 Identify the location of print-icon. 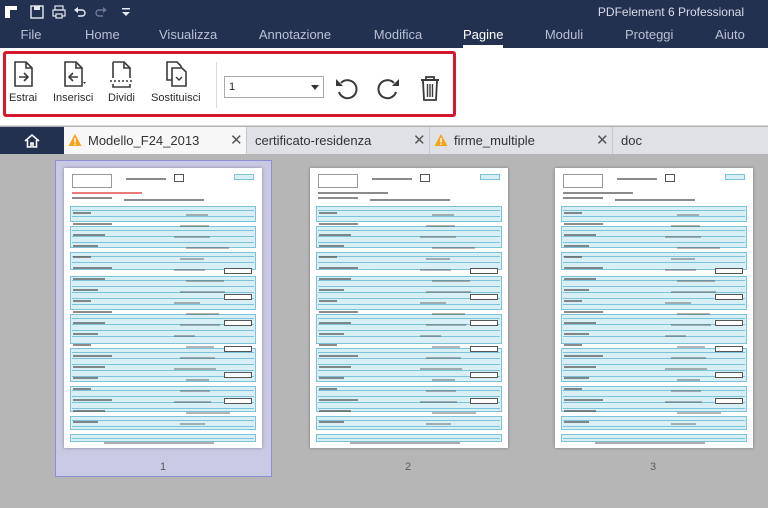
(59, 12).